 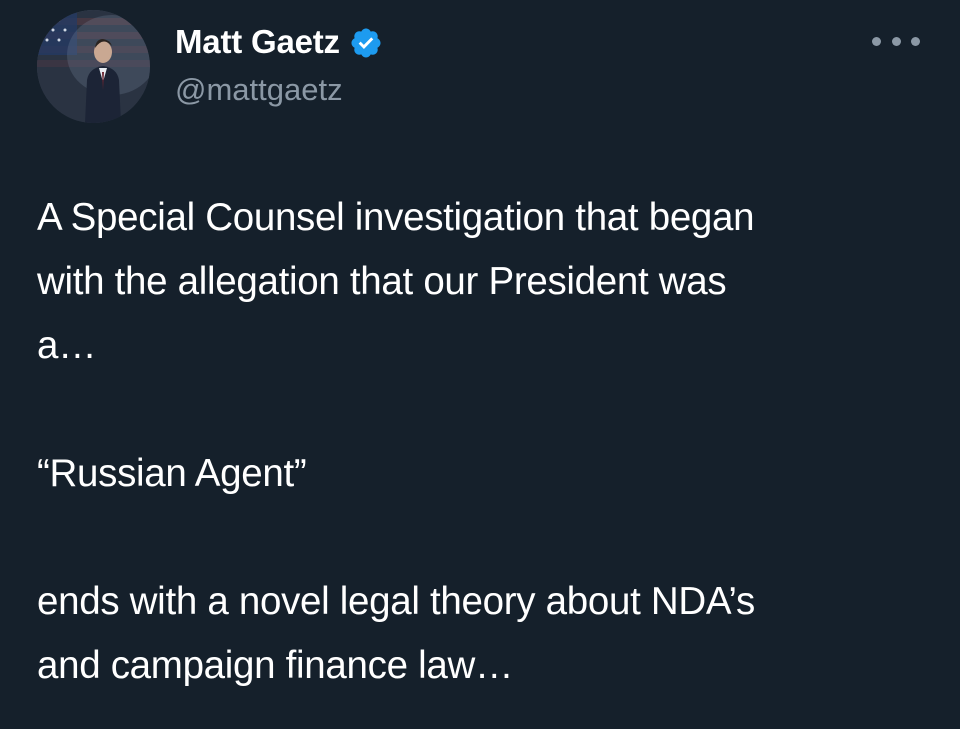 What do you see at coordinates (366, 43) in the screenshot?
I see `verified-badge-icon` at bounding box center [366, 43].